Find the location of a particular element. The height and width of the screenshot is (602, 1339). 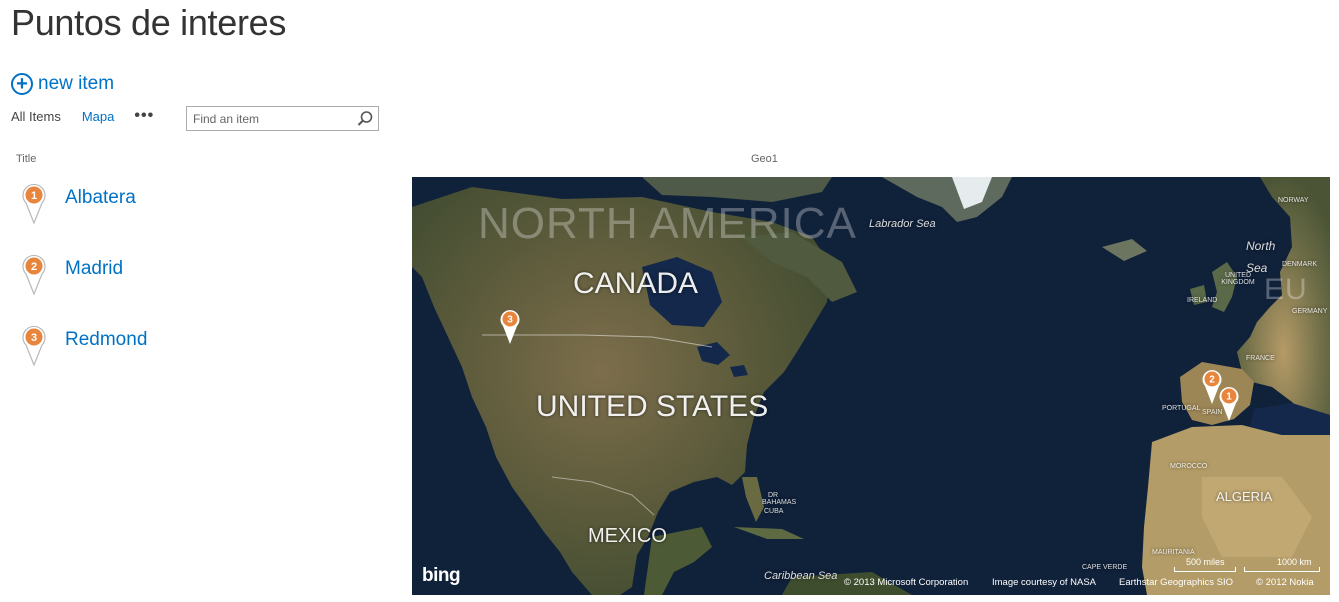

map-label-canada: CANADA is located at coordinates (636, 283).